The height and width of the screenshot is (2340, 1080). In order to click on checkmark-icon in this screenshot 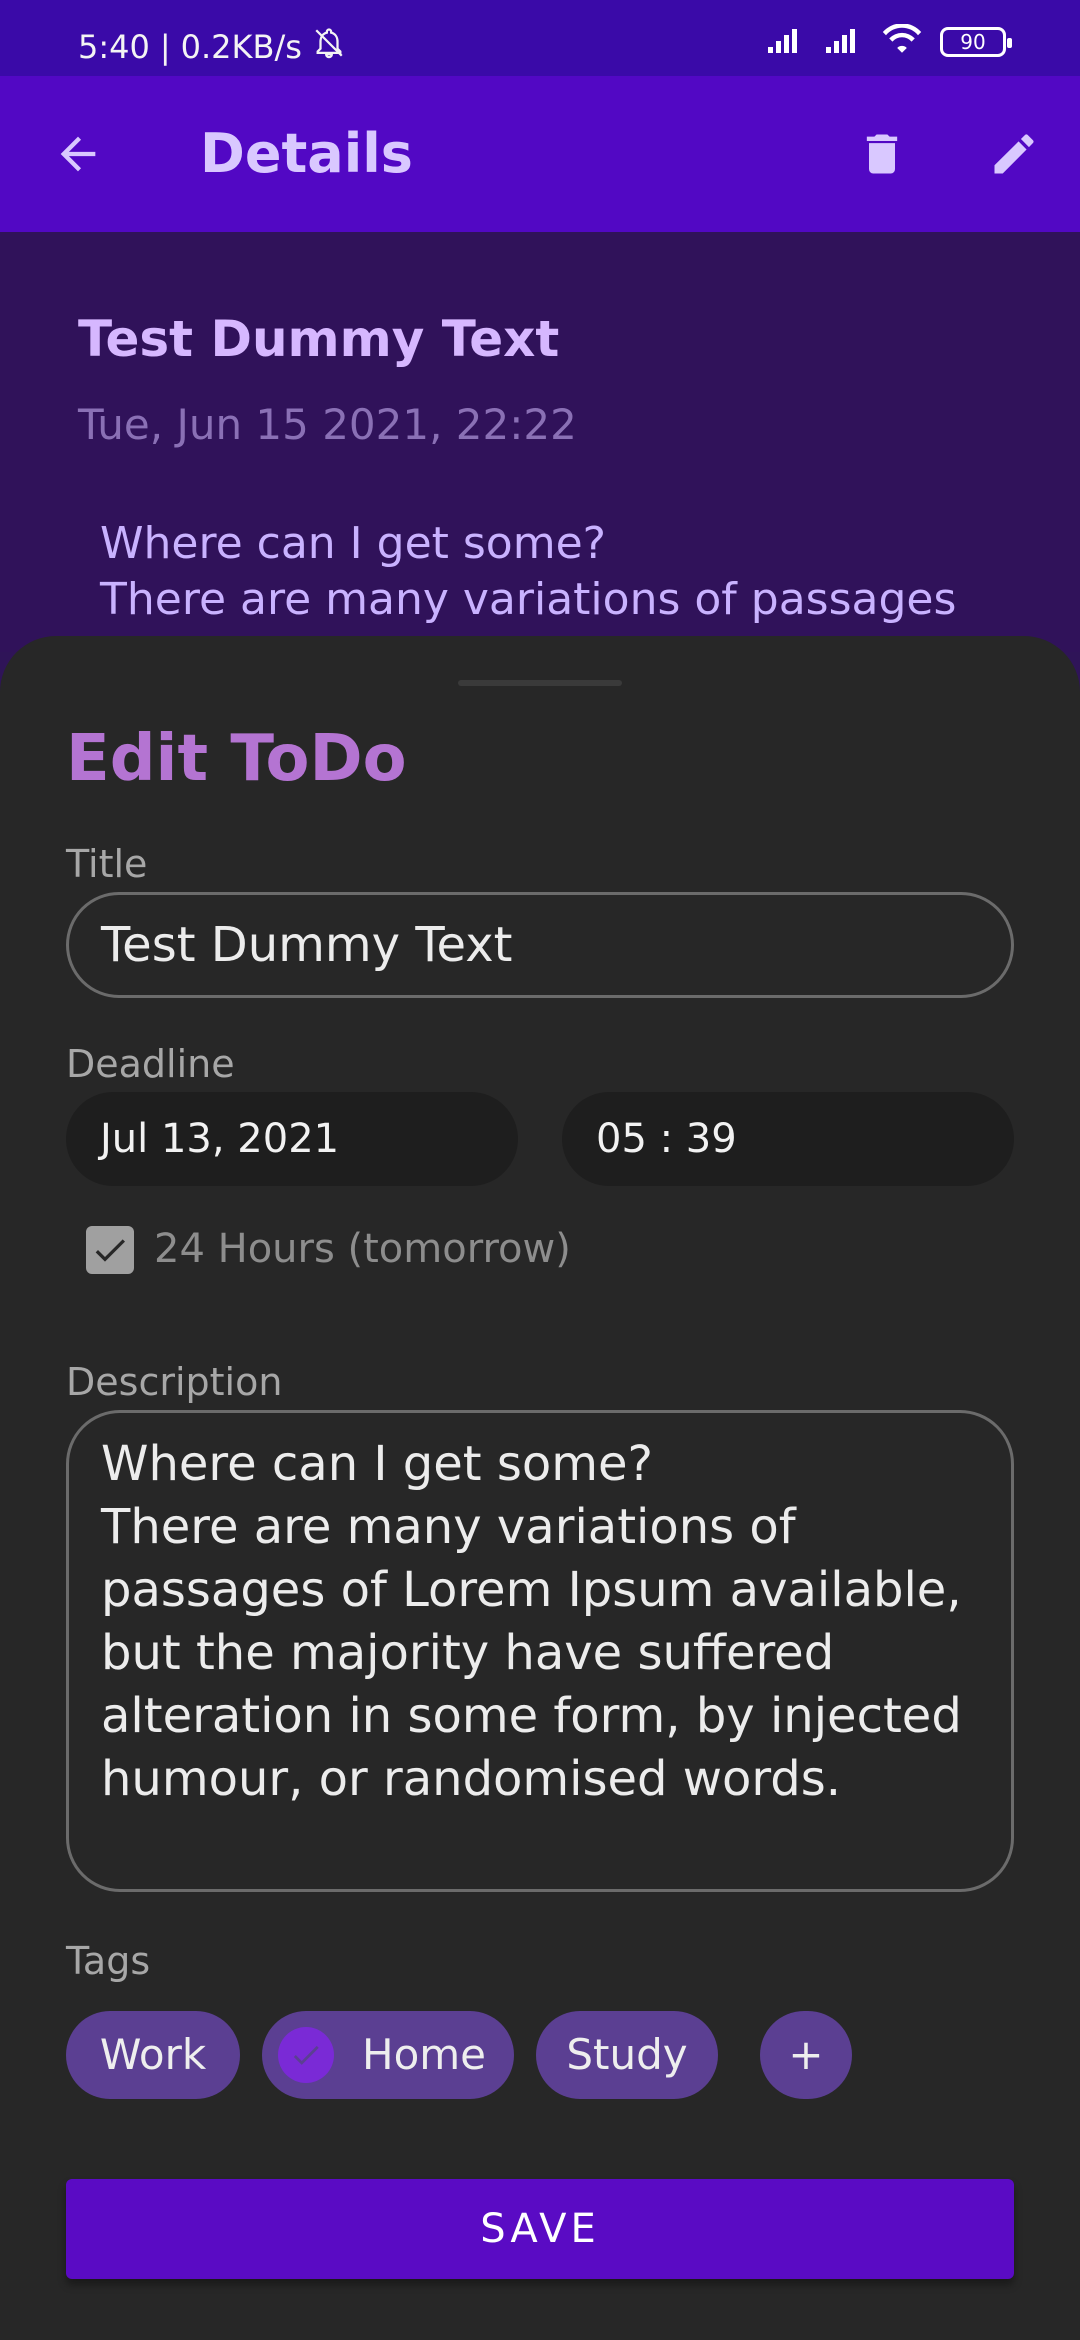, I will do `click(110, 1250)`.